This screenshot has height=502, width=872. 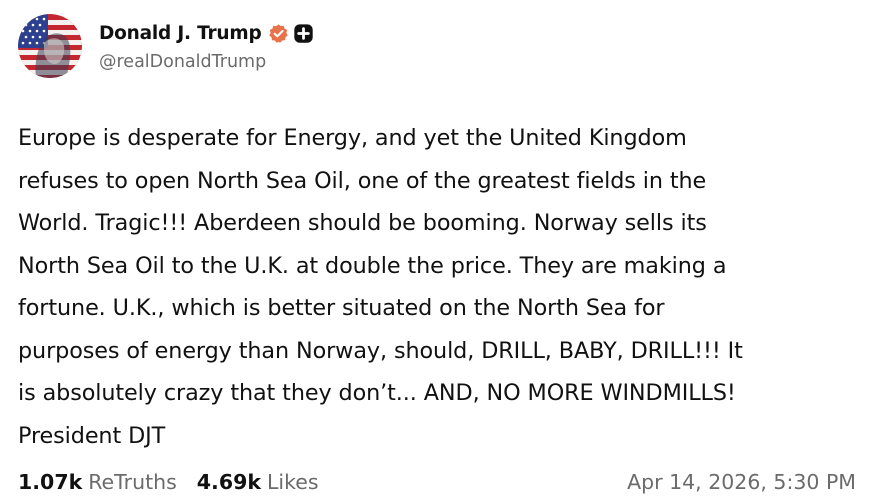 I want to click on verified-badge-icon, so click(x=278, y=33).